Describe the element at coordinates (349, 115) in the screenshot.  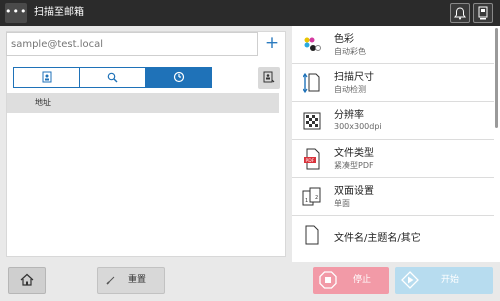
I see `setting-resolution-label: 分辨率` at that location.